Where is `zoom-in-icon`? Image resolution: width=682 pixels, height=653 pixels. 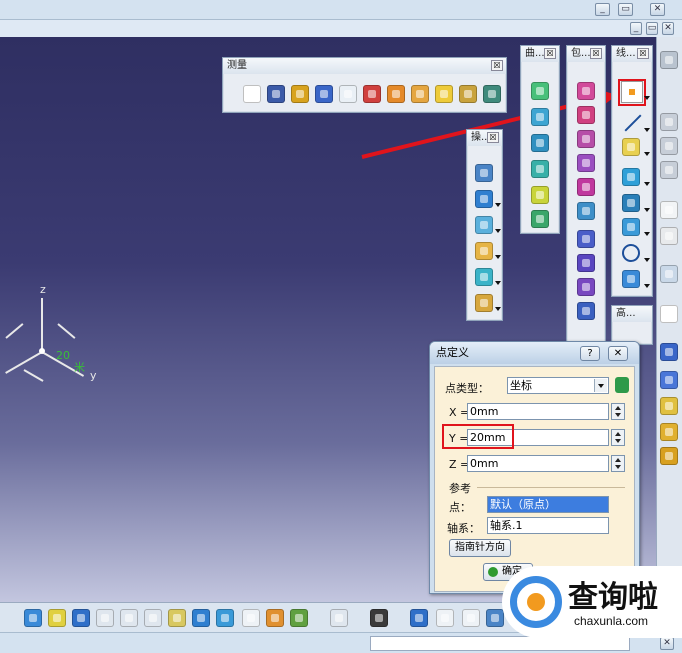
zoom-in-icon is located at coordinates (129, 618).